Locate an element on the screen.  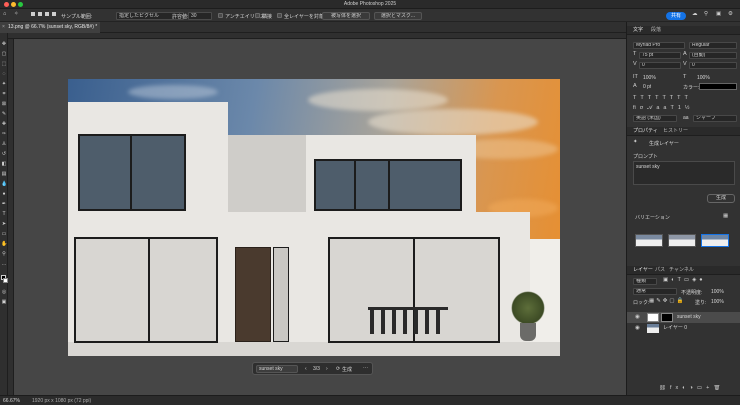
font-family-select: Myriad Pro is located at coordinates (659, 45).